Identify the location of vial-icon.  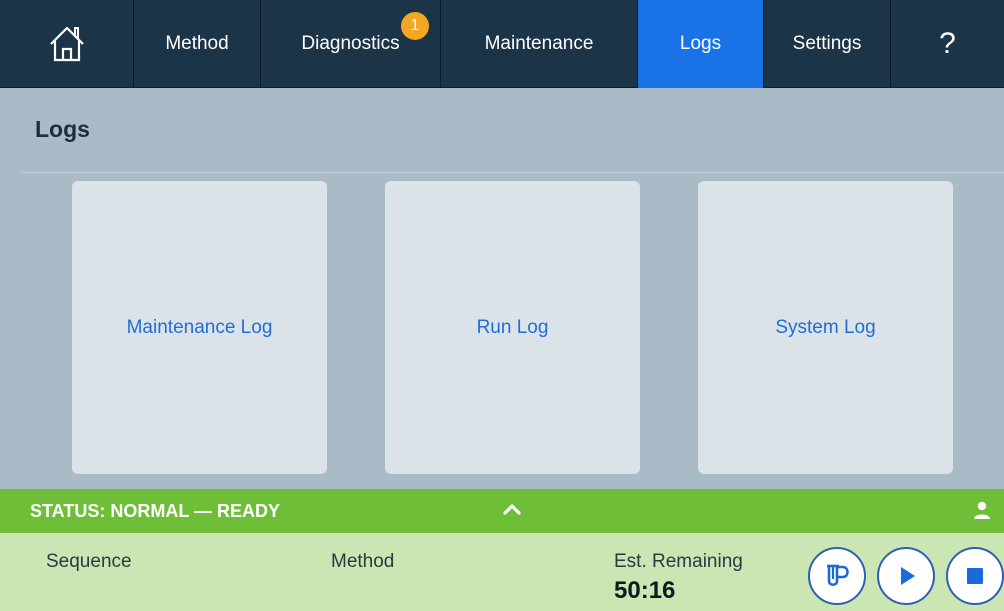
(838, 575).